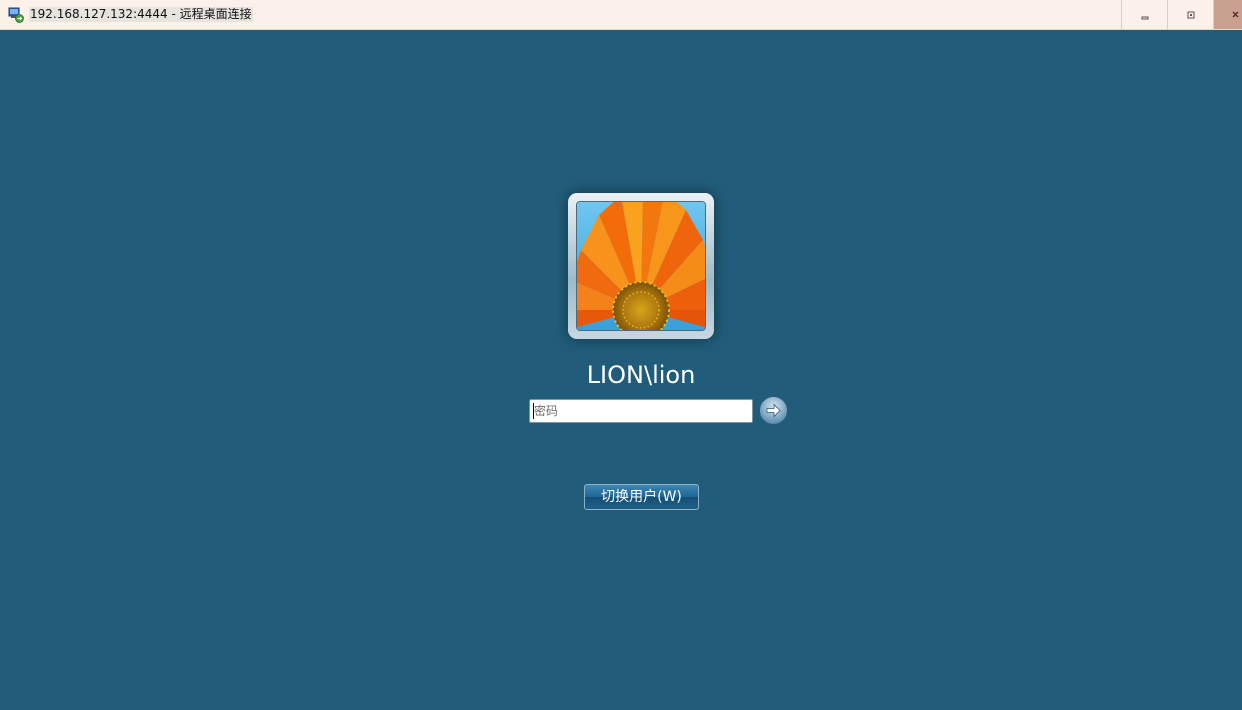 The width and height of the screenshot is (1242, 710). I want to click on username-label: LION\lion, so click(641, 375).